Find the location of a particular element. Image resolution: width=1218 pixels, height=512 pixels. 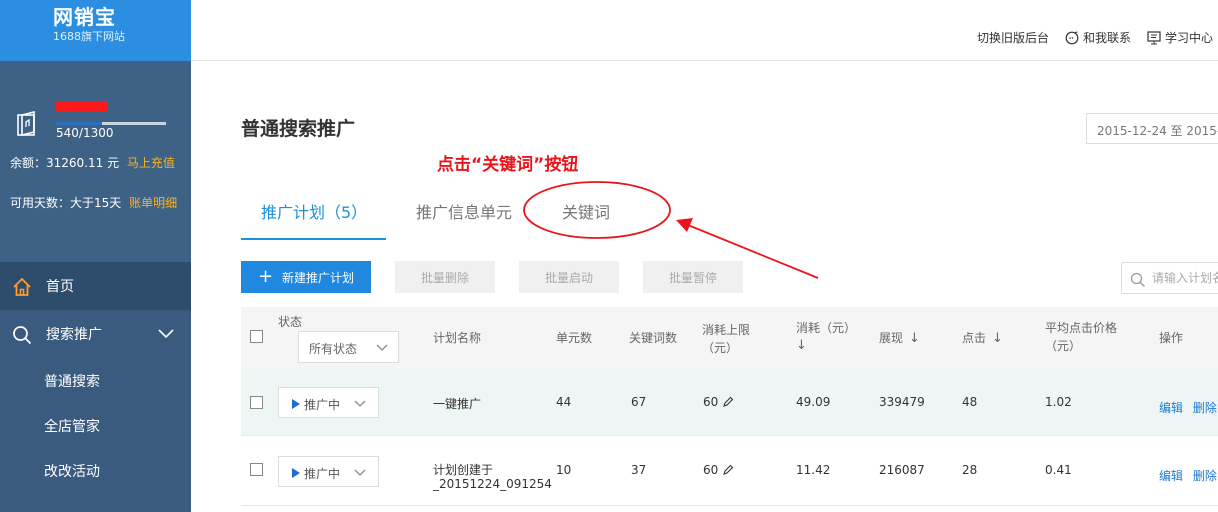

col-impressions: 展现 ↓ is located at coordinates (899, 338).